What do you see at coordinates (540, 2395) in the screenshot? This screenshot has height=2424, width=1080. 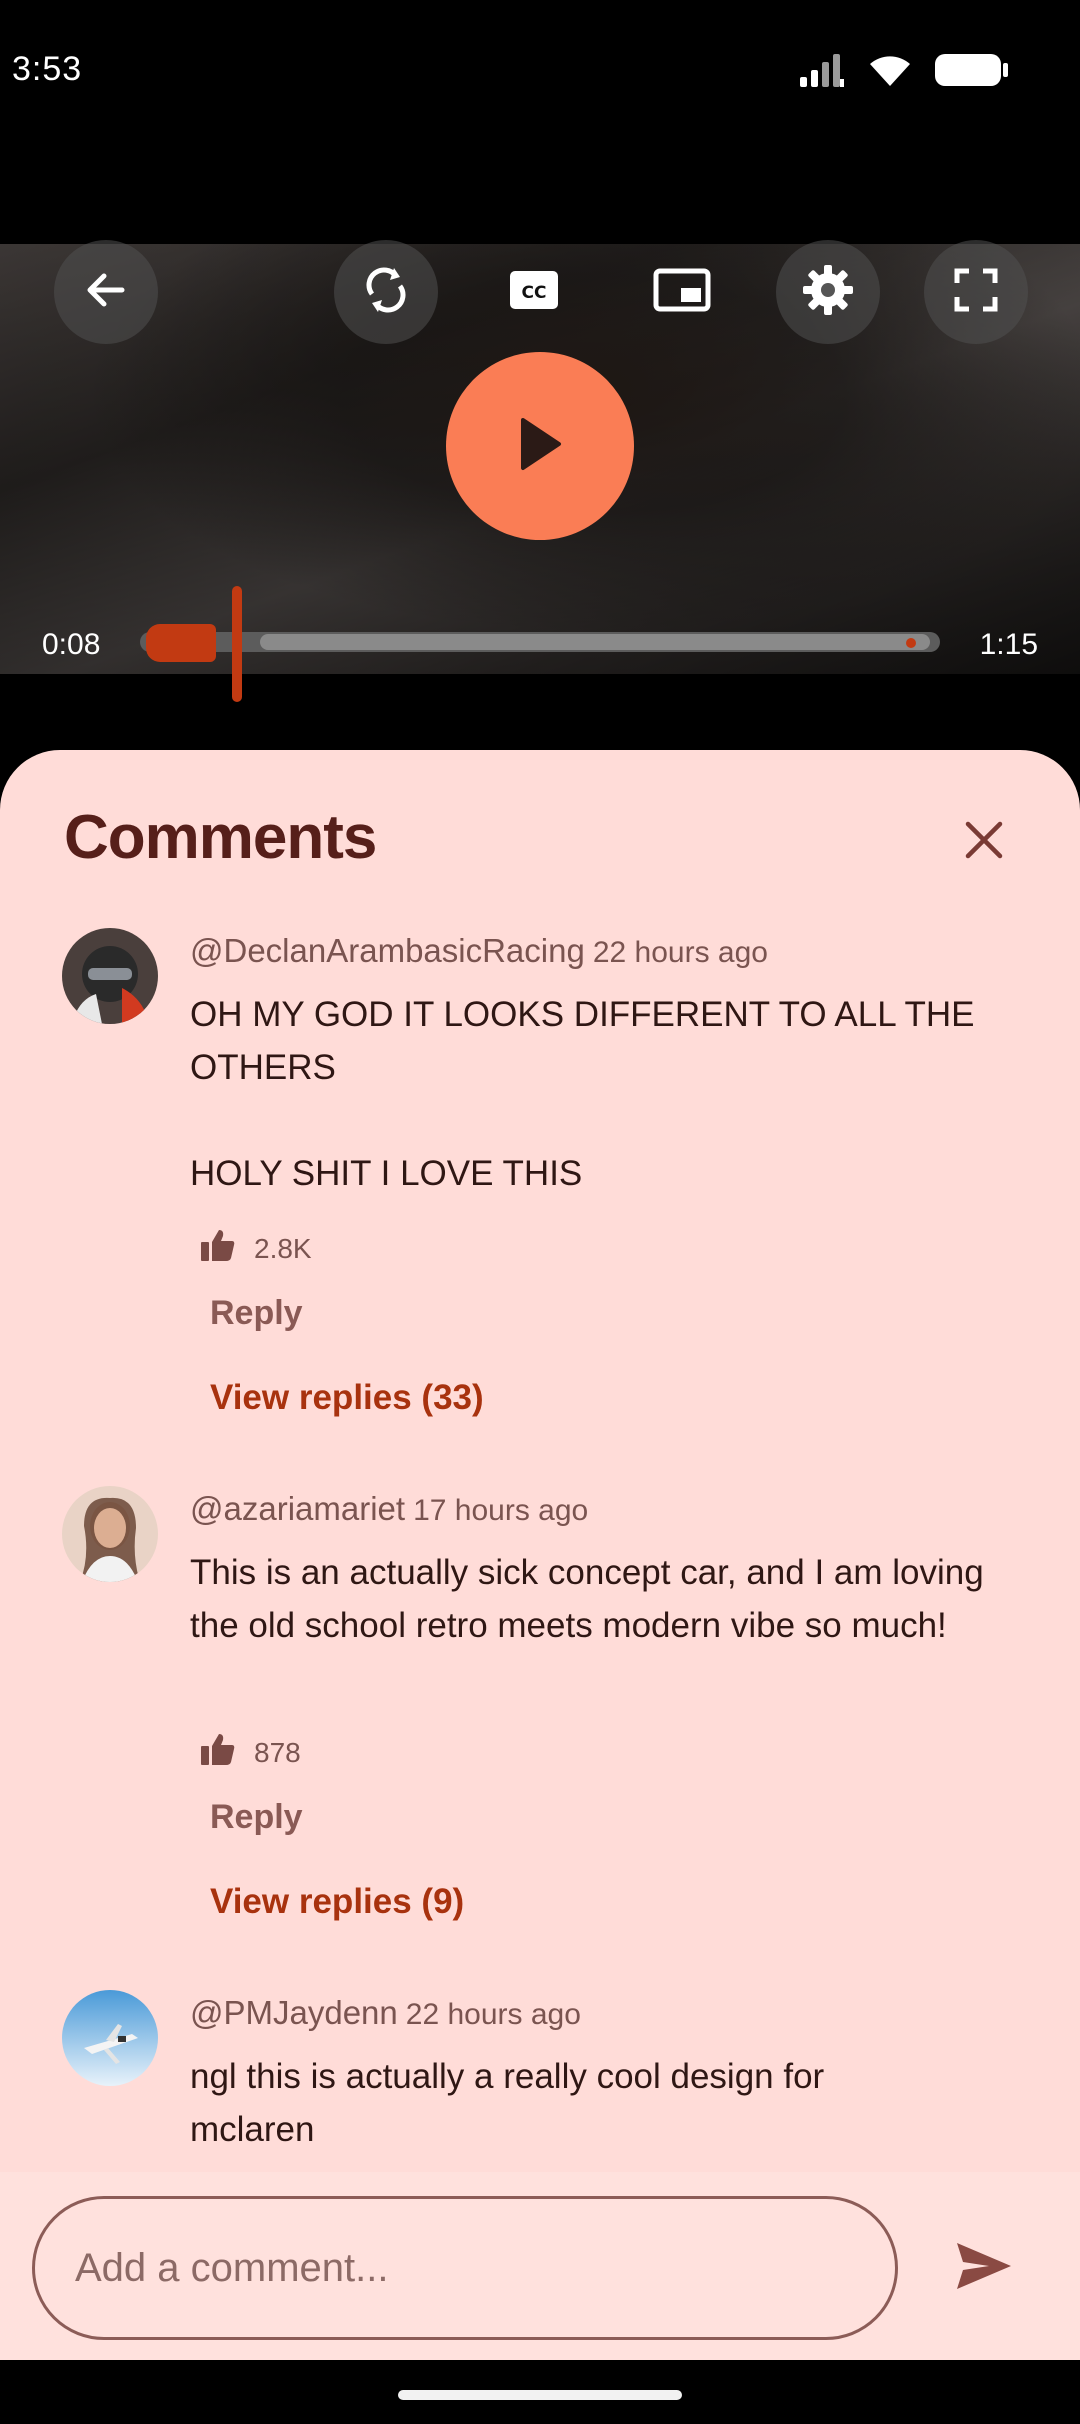 I see `home-gesture-handle` at bounding box center [540, 2395].